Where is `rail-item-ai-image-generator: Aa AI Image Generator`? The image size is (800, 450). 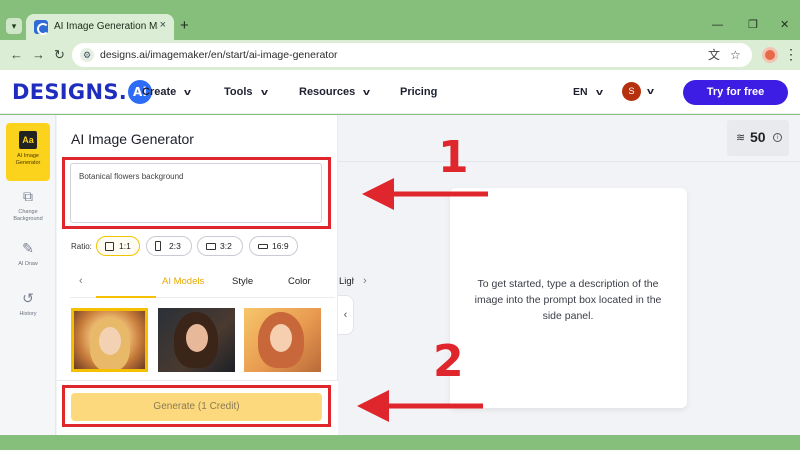 rail-item-ai-image-generator: Aa AI Image Generator is located at coordinates (28, 152).